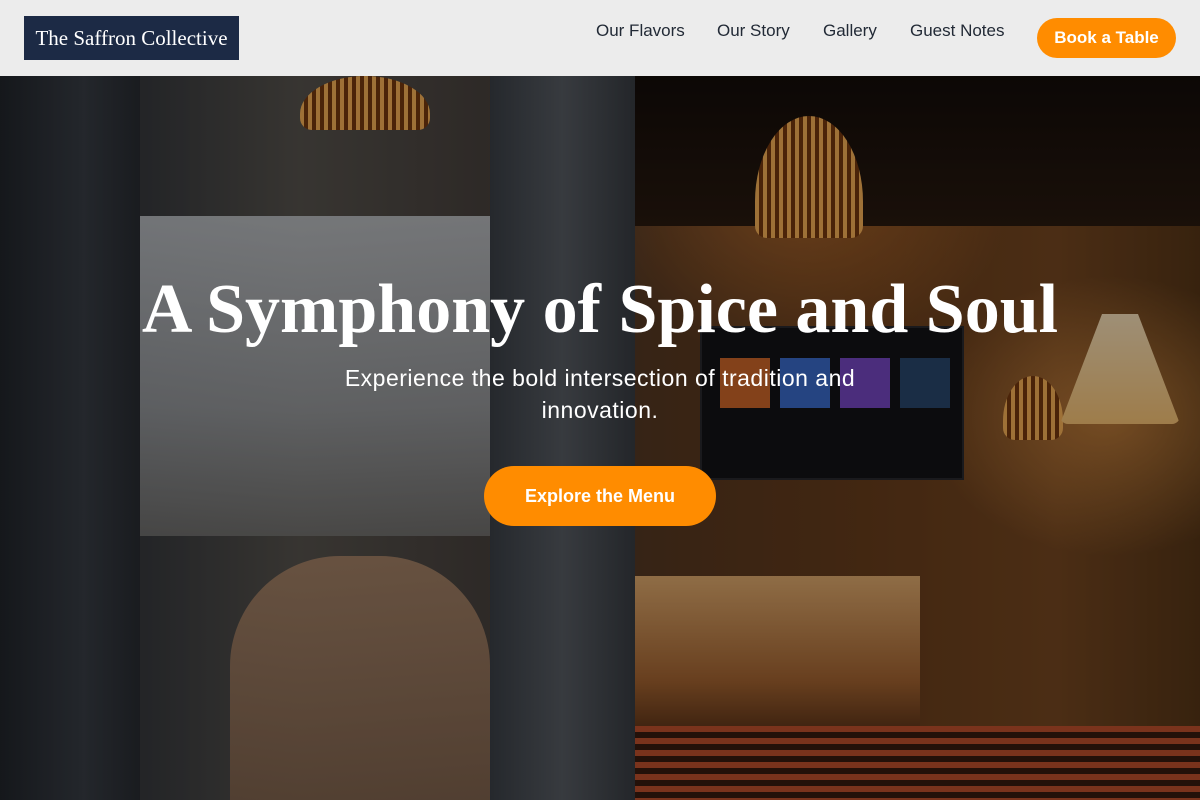 This screenshot has height=800, width=1200. I want to click on book-table-button: Book a Table, so click(1106, 38).